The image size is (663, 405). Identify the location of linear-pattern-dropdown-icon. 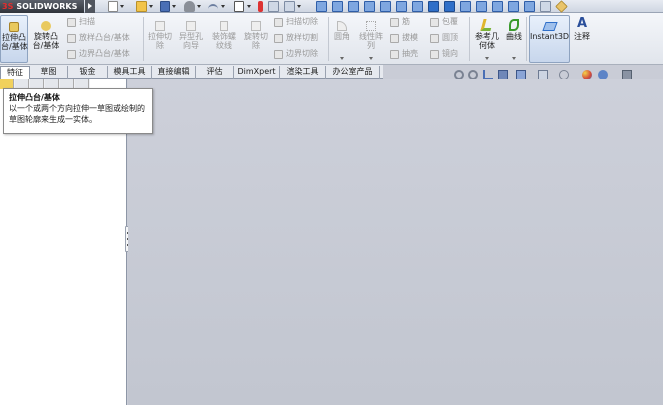
(371, 58).